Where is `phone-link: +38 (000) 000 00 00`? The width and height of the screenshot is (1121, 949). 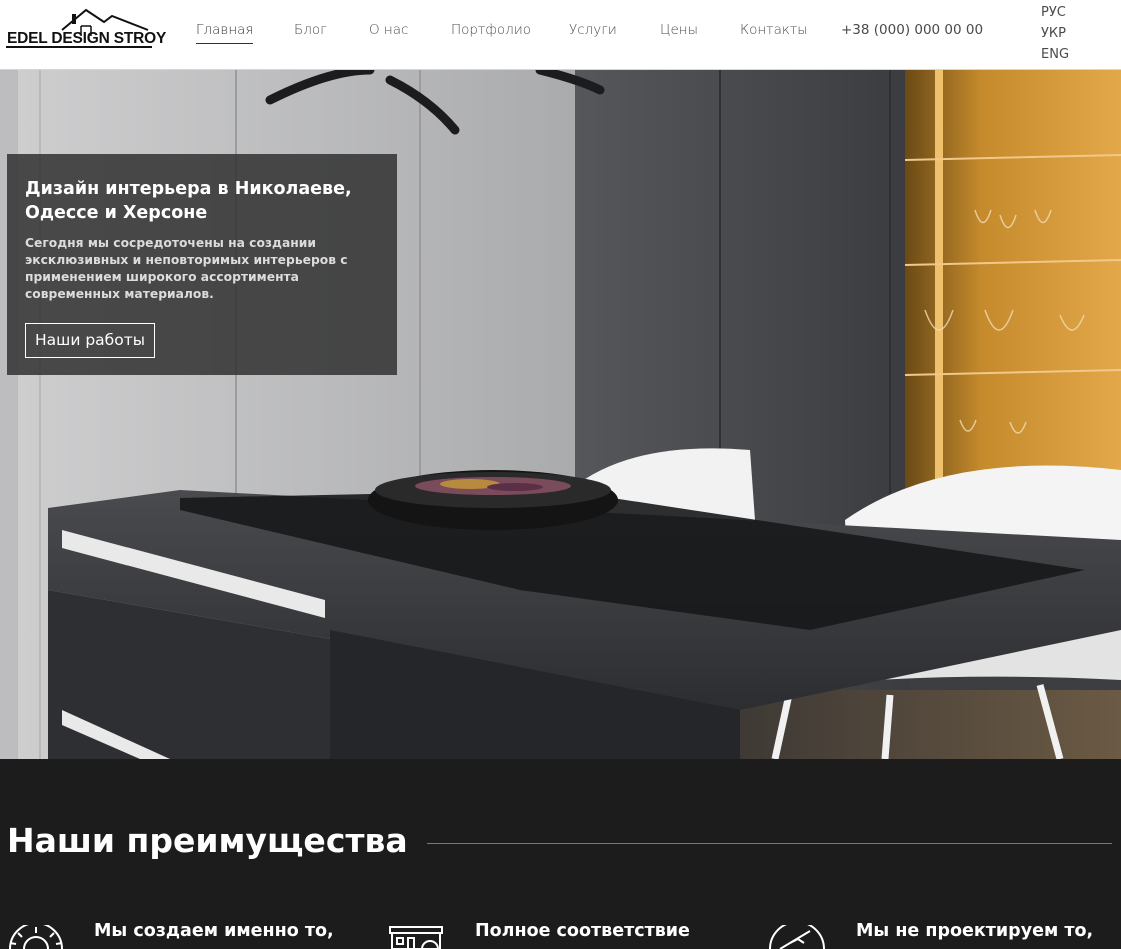 phone-link: +38 (000) 000 00 00 is located at coordinates (912, 30).